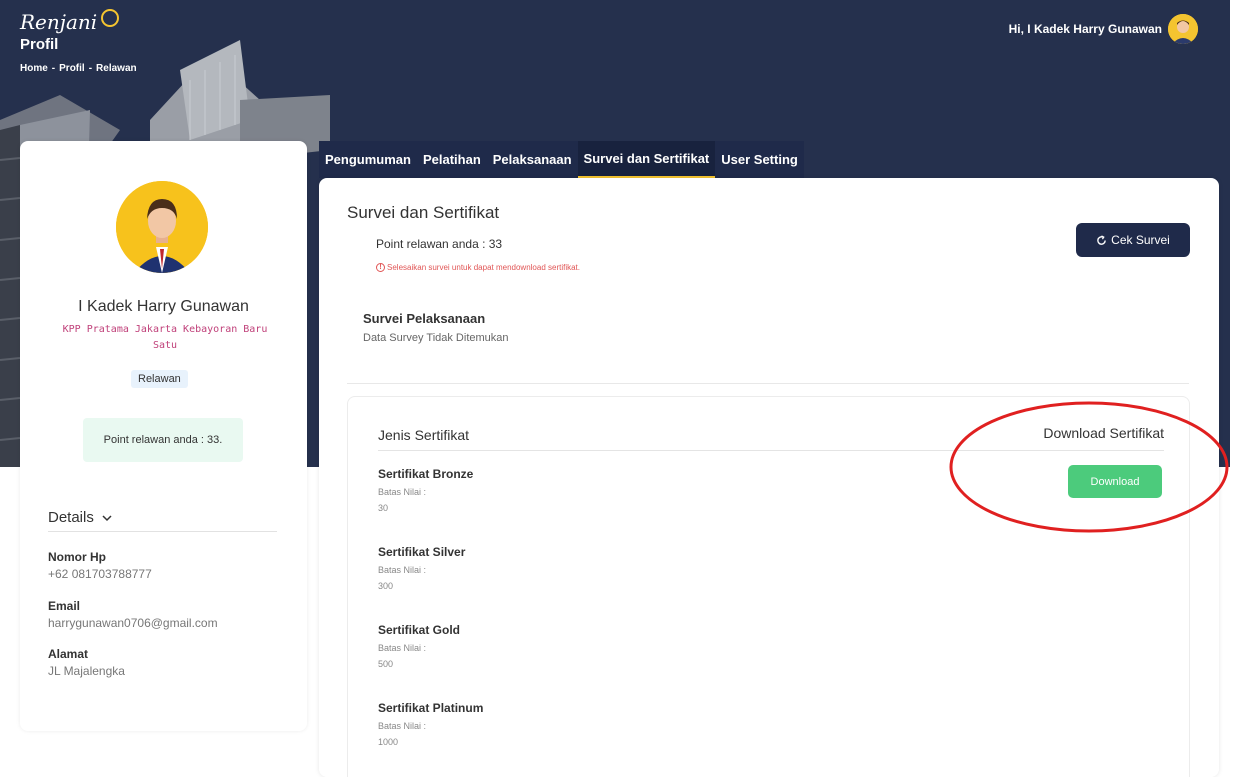  Describe the element at coordinates (388, 742) in the screenshot. I see `cert-threshold-value: 1000` at that location.